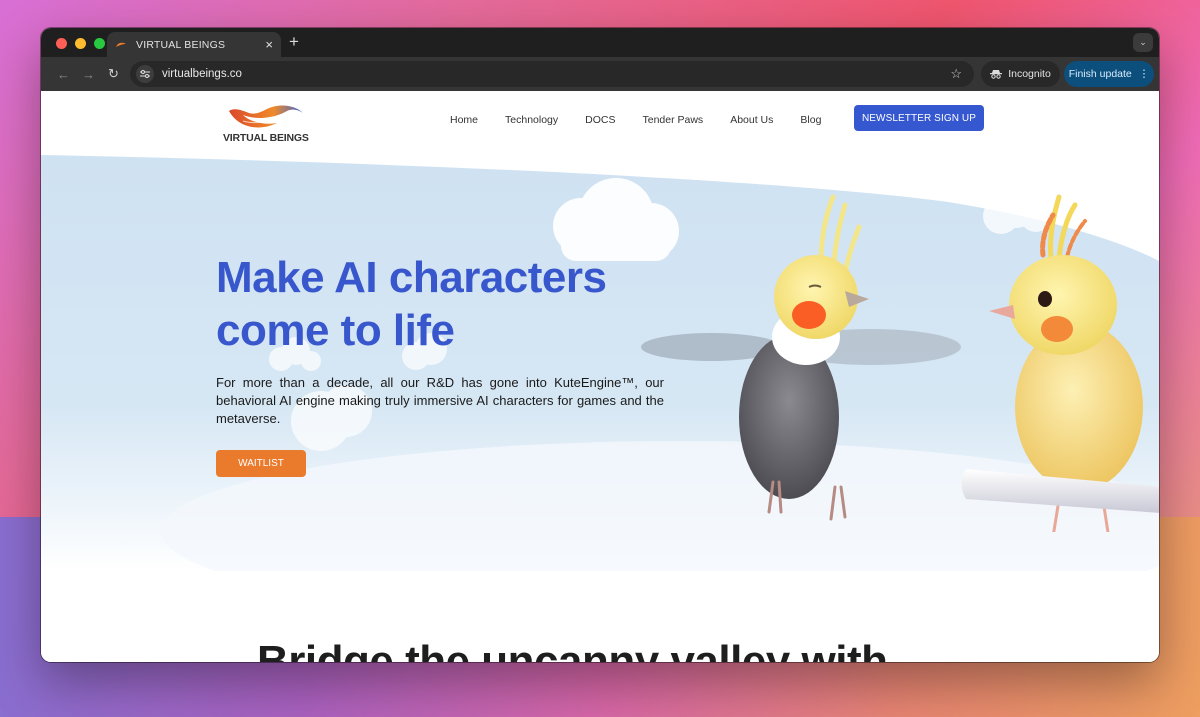 The height and width of the screenshot is (717, 1200). What do you see at coordinates (572, 649) in the screenshot?
I see `section-heading: Bridge the uncanny valley with` at bounding box center [572, 649].